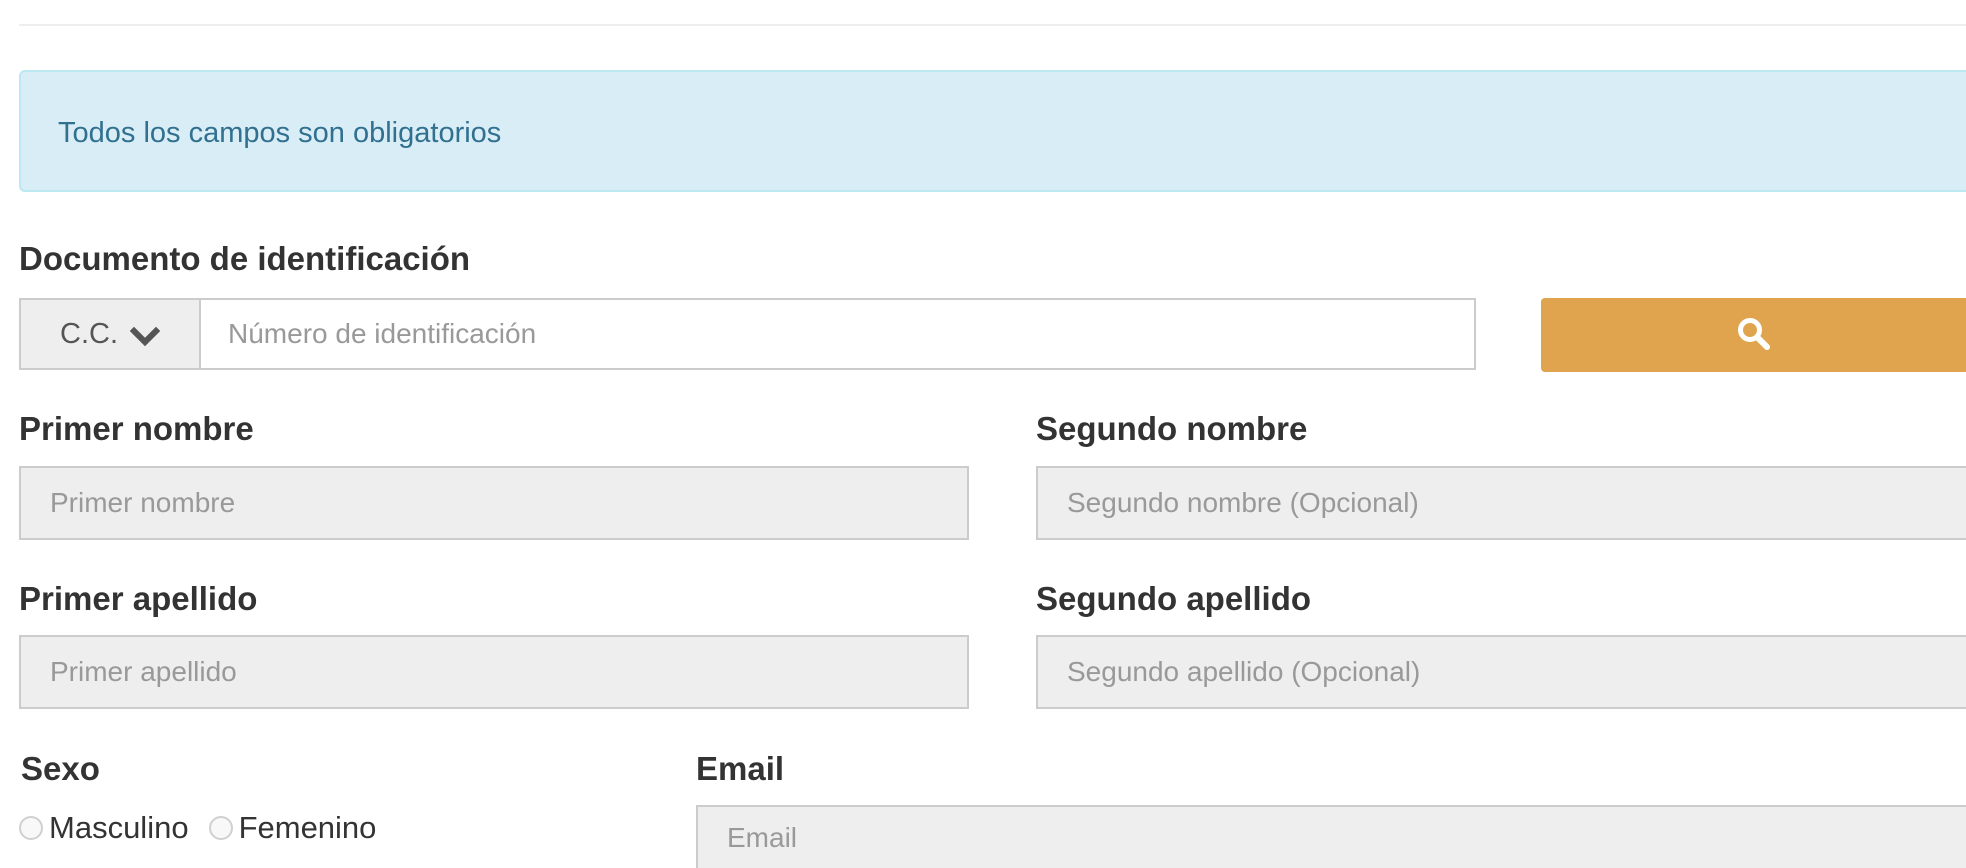 This screenshot has height=868, width=1966. What do you see at coordinates (60, 768) in the screenshot?
I see `sex-label: Sexo` at bounding box center [60, 768].